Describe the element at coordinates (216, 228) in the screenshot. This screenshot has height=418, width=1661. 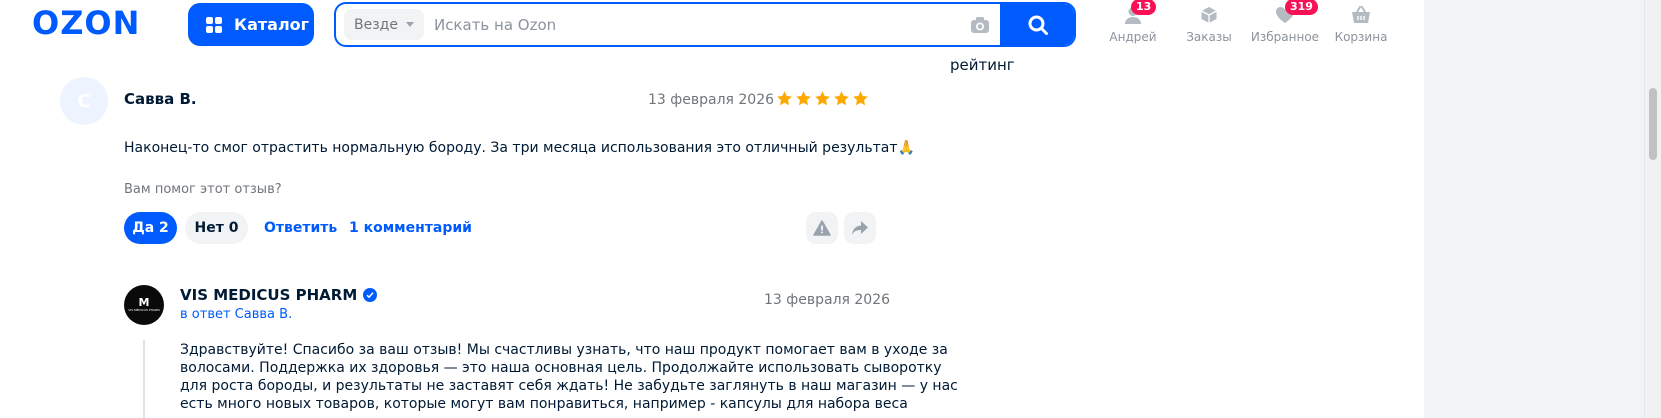
I see `helpful-no-button: Нет 0` at that location.